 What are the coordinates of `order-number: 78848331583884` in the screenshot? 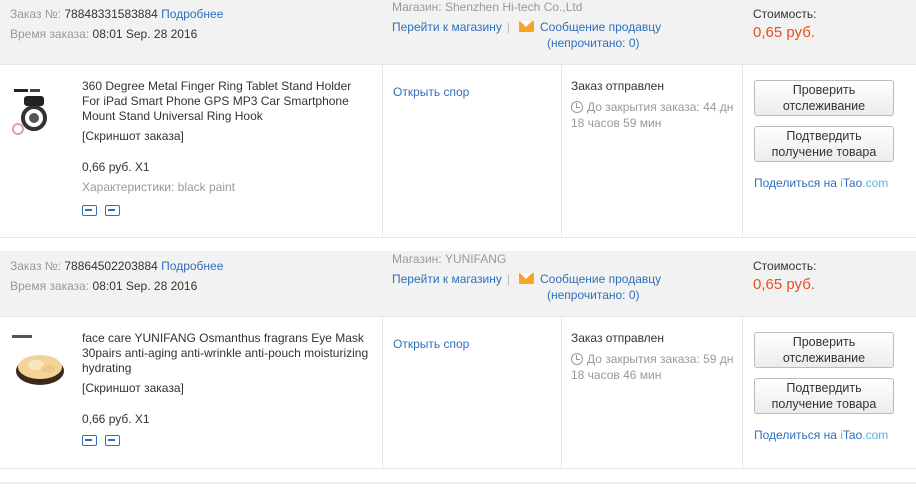 It's located at (111, 14).